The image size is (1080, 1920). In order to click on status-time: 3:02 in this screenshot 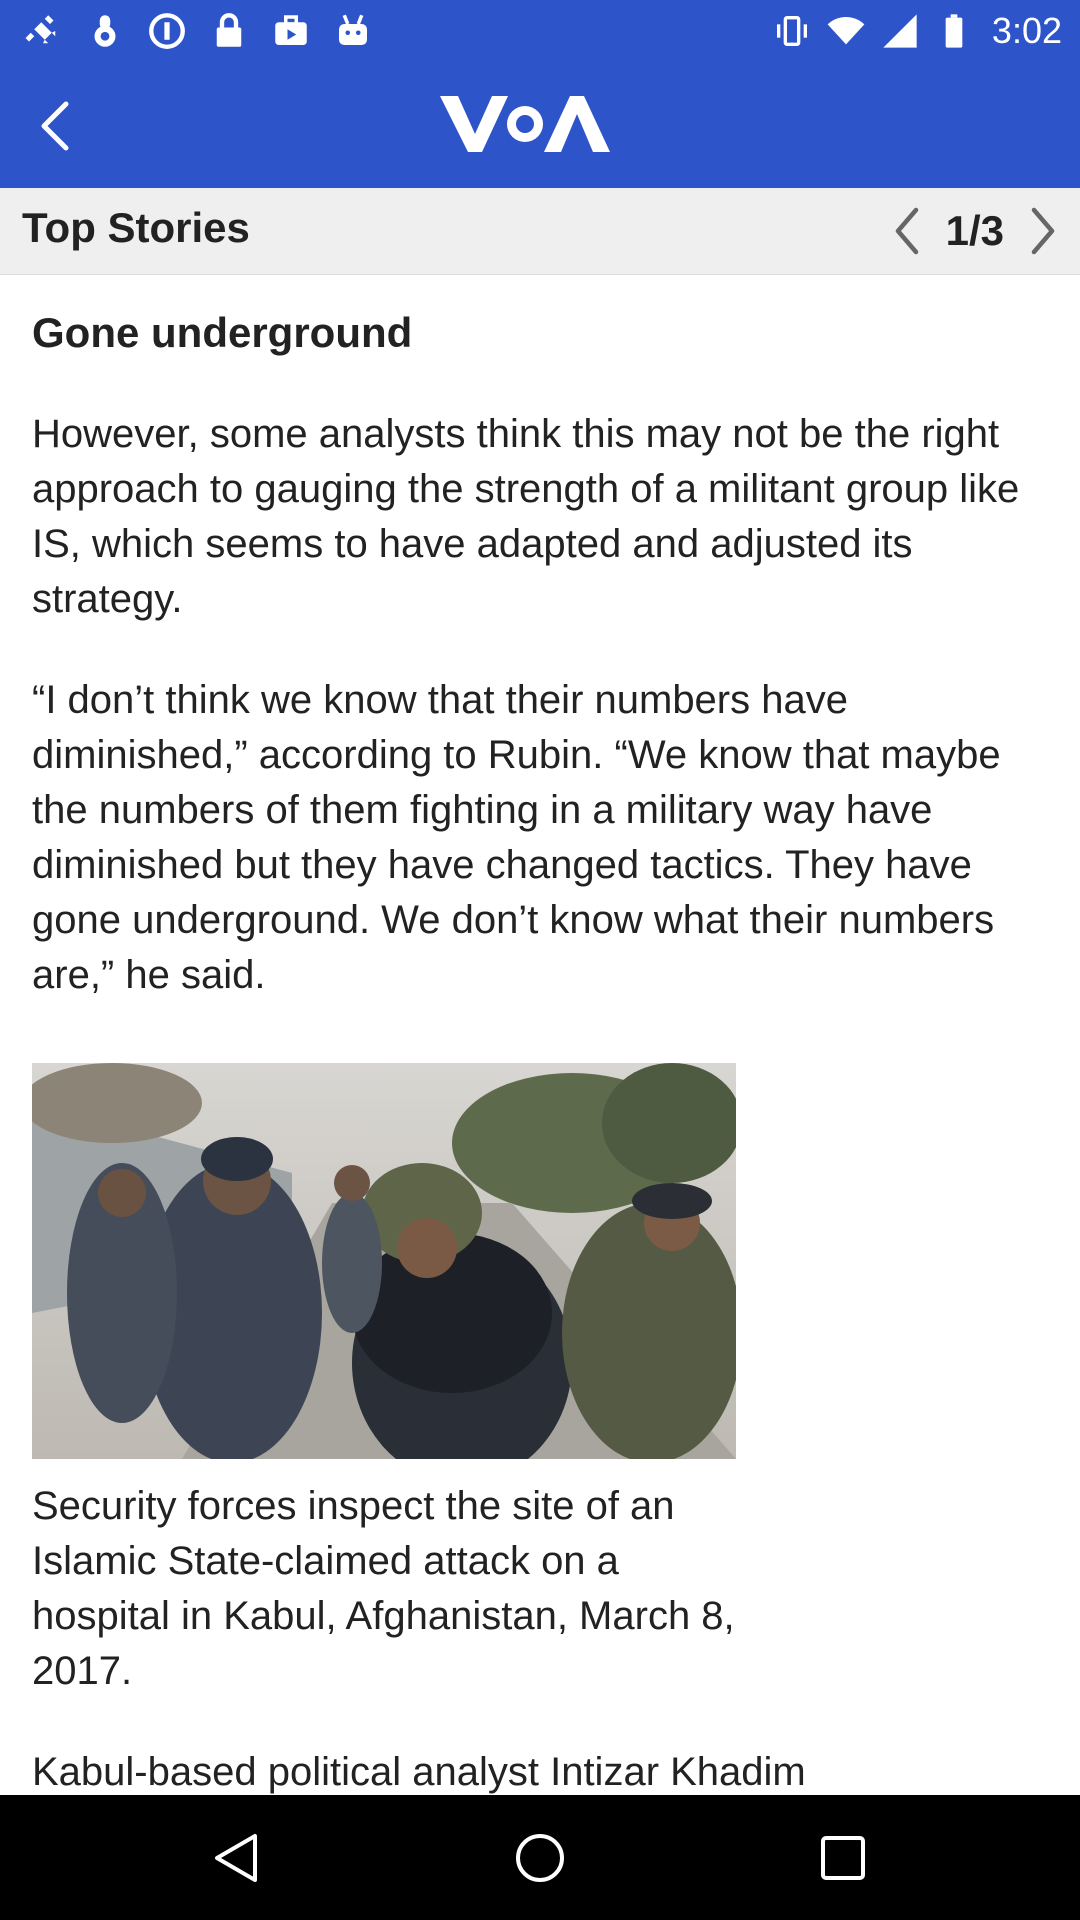, I will do `click(1026, 30)`.